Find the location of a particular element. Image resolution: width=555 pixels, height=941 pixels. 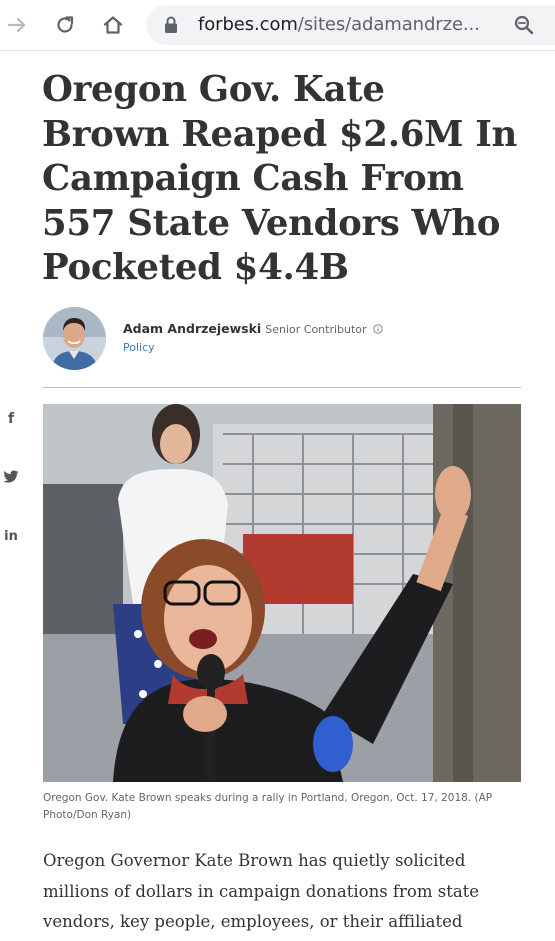

url-domain: forbes.com is located at coordinates (248, 24).